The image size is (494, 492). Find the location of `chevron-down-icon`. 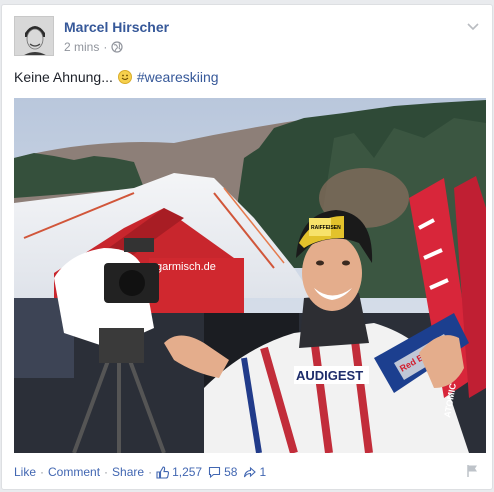

chevron-down-icon is located at coordinates (473, 26).